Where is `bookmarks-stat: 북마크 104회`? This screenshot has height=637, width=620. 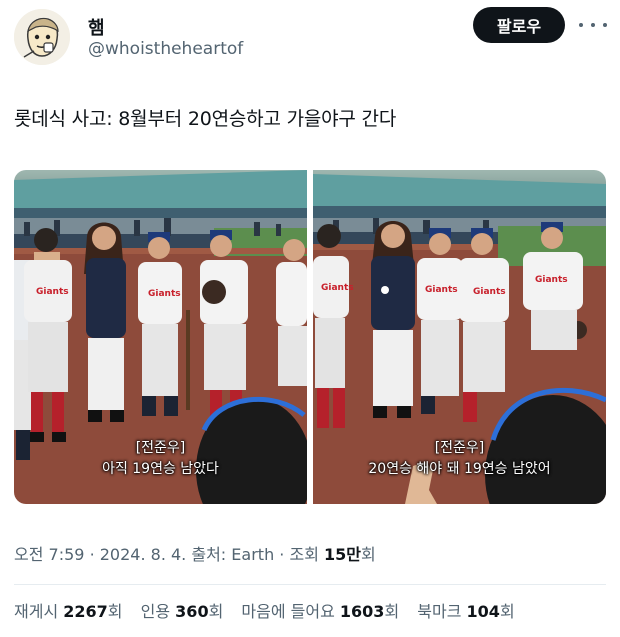
bookmarks-stat: 북마크 104회 is located at coordinates (465, 611).